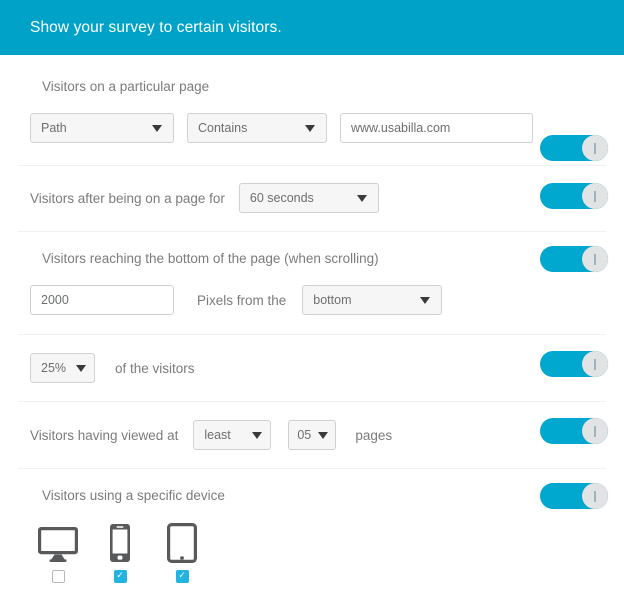  Describe the element at coordinates (58, 542) in the screenshot. I see `desktop-icon` at that location.